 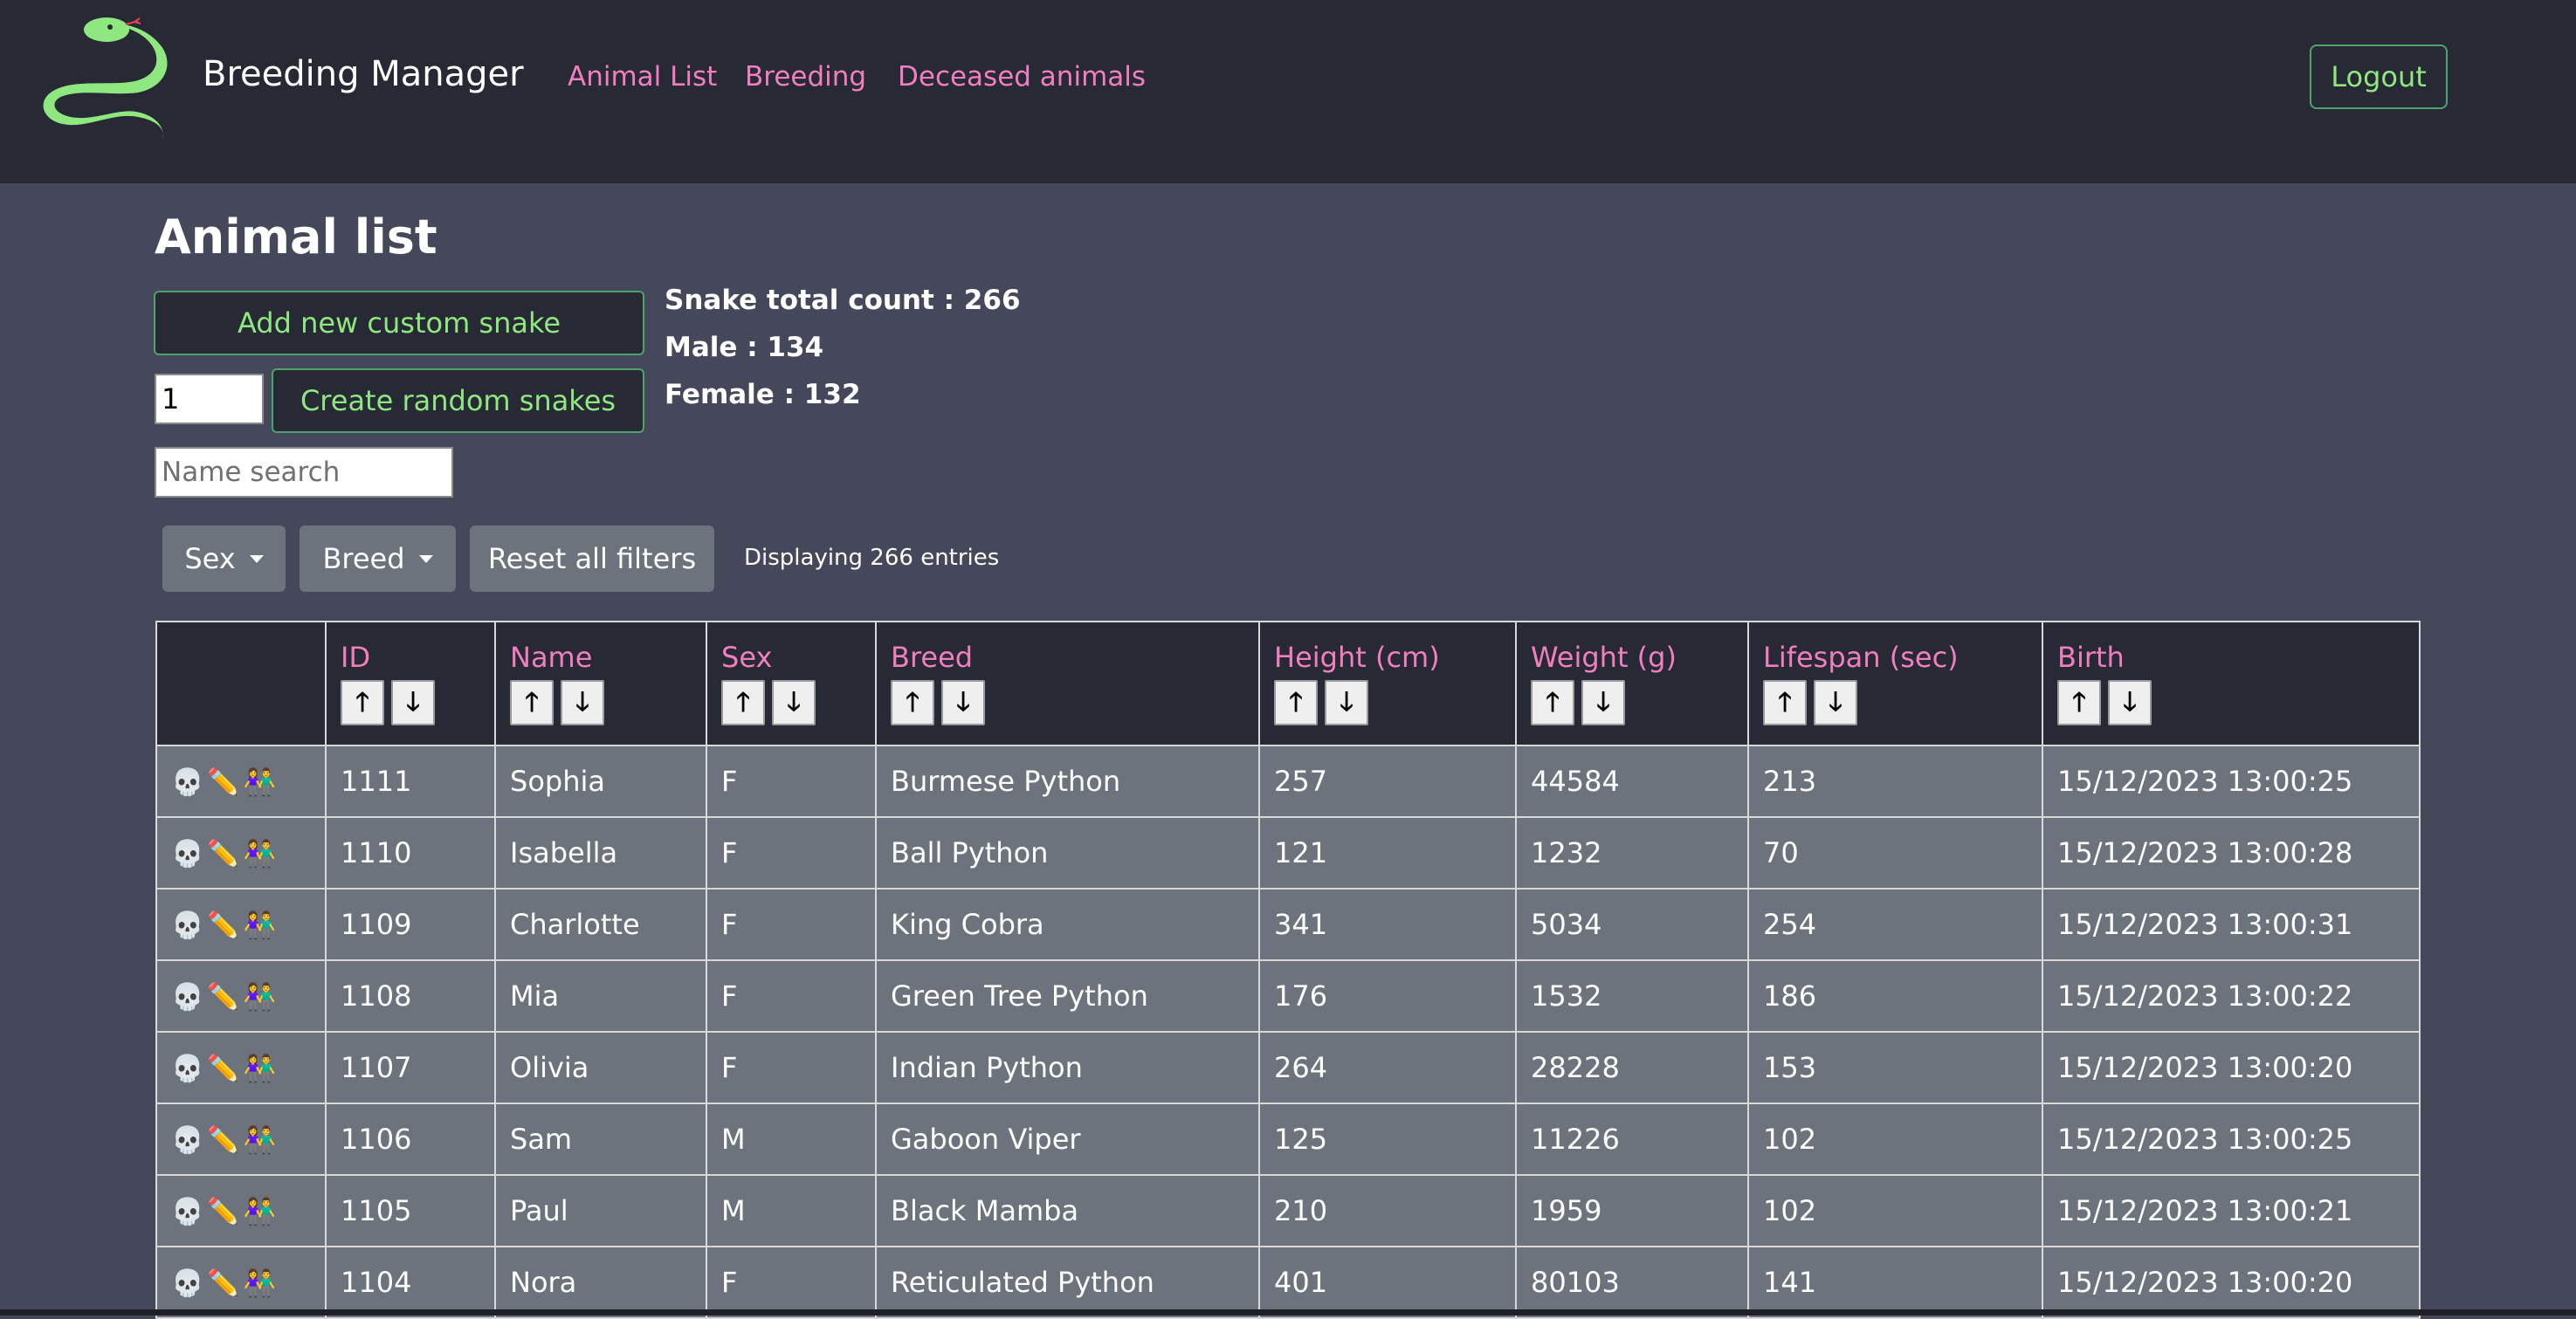 What do you see at coordinates (399, 323) in the screenshot?
I see `add-custom-snake-button: Add new custom snake` at bounding box center [399, 323].